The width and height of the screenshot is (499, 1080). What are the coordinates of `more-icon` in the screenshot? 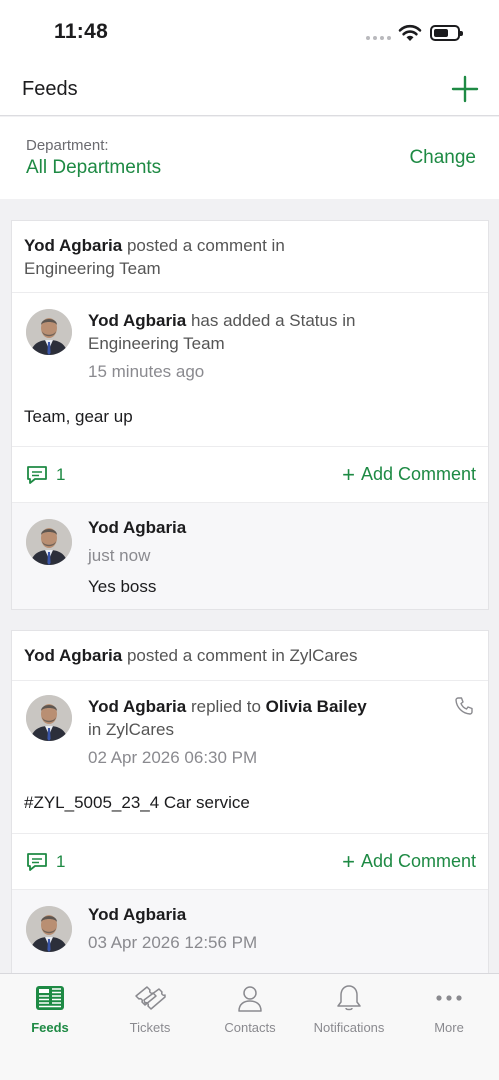 It's located at (449, 998).